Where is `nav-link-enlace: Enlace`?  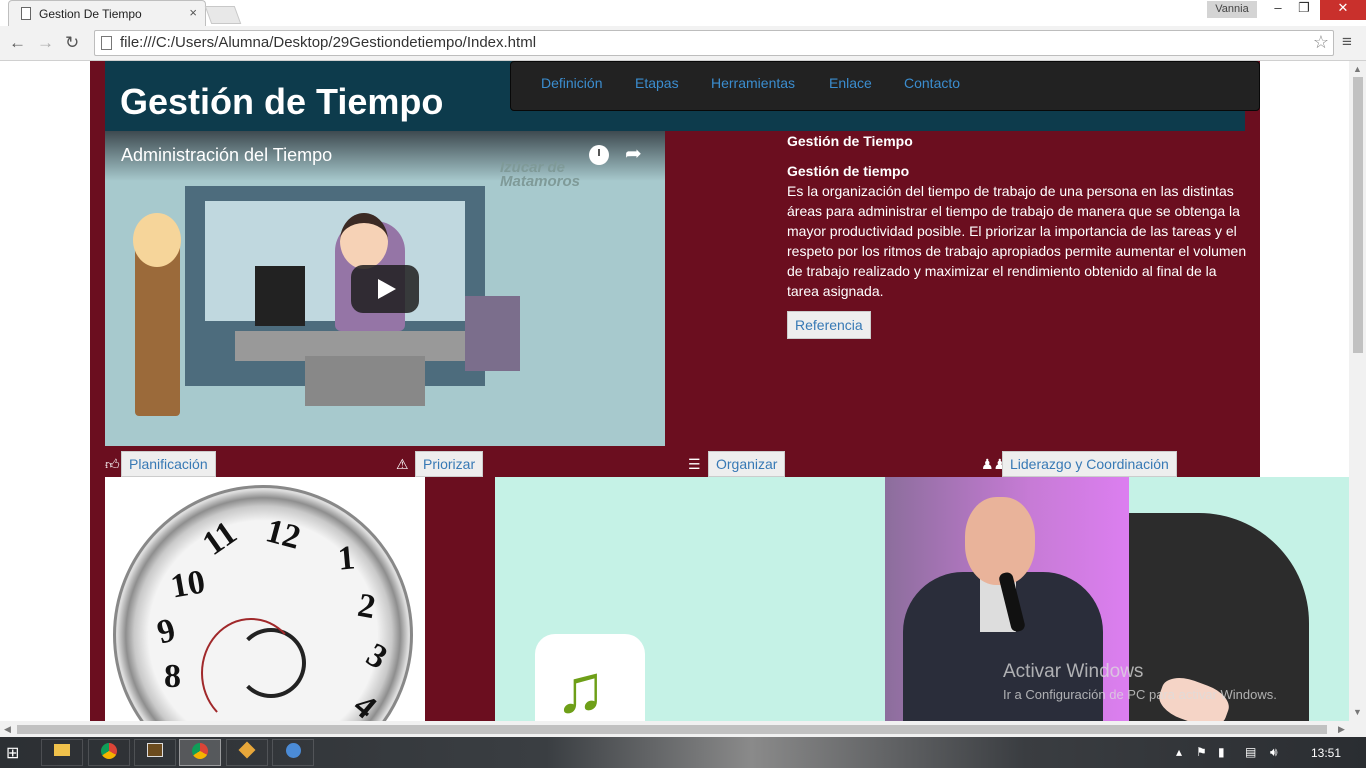 nav-link-enlace: Enlace is located at coordinates (850, 83).